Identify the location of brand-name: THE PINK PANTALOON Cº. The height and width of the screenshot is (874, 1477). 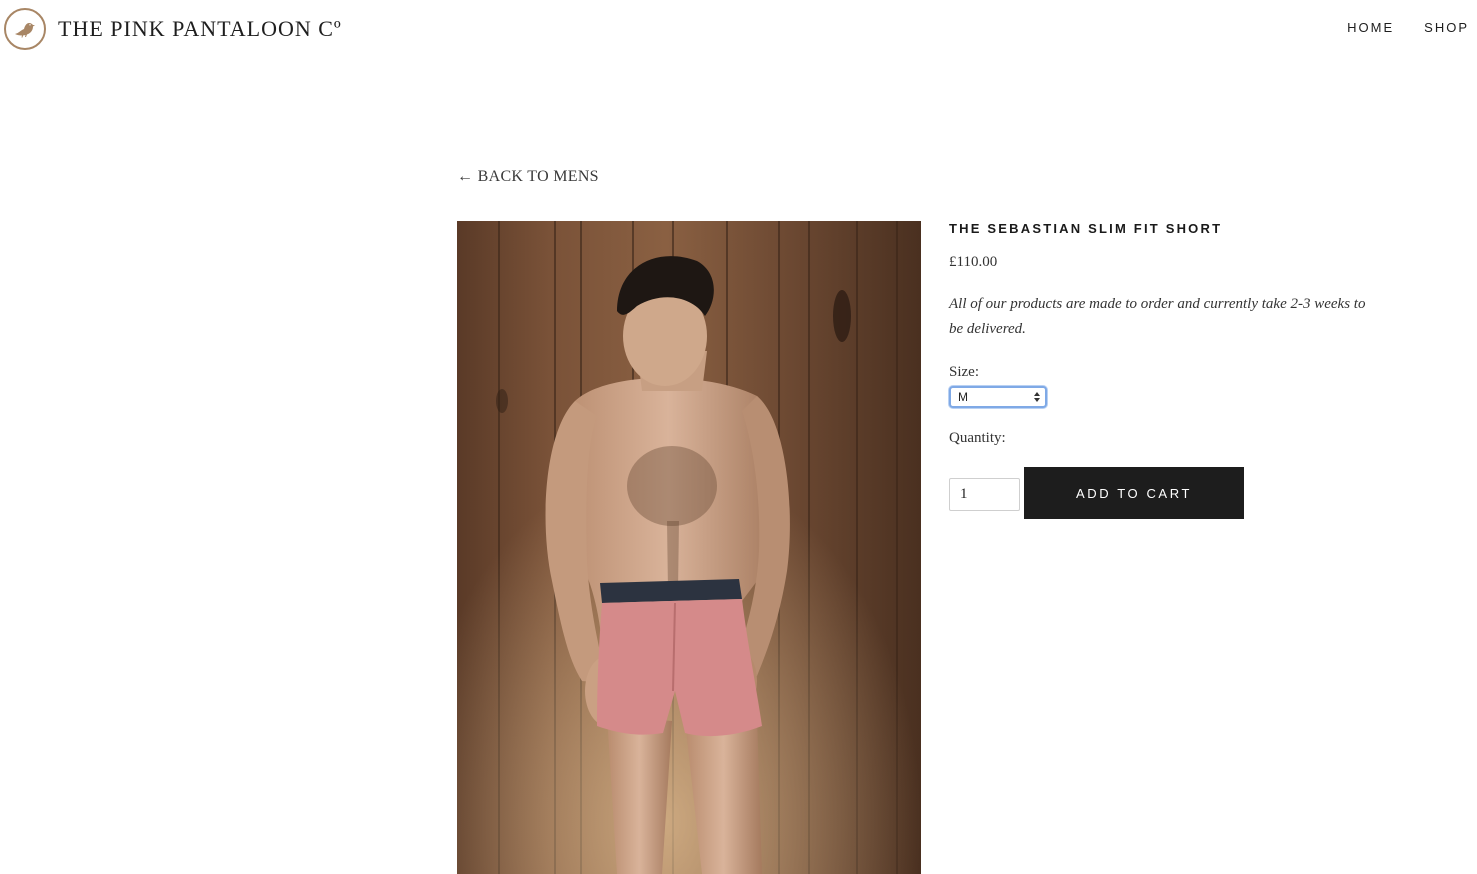
(200, 29).